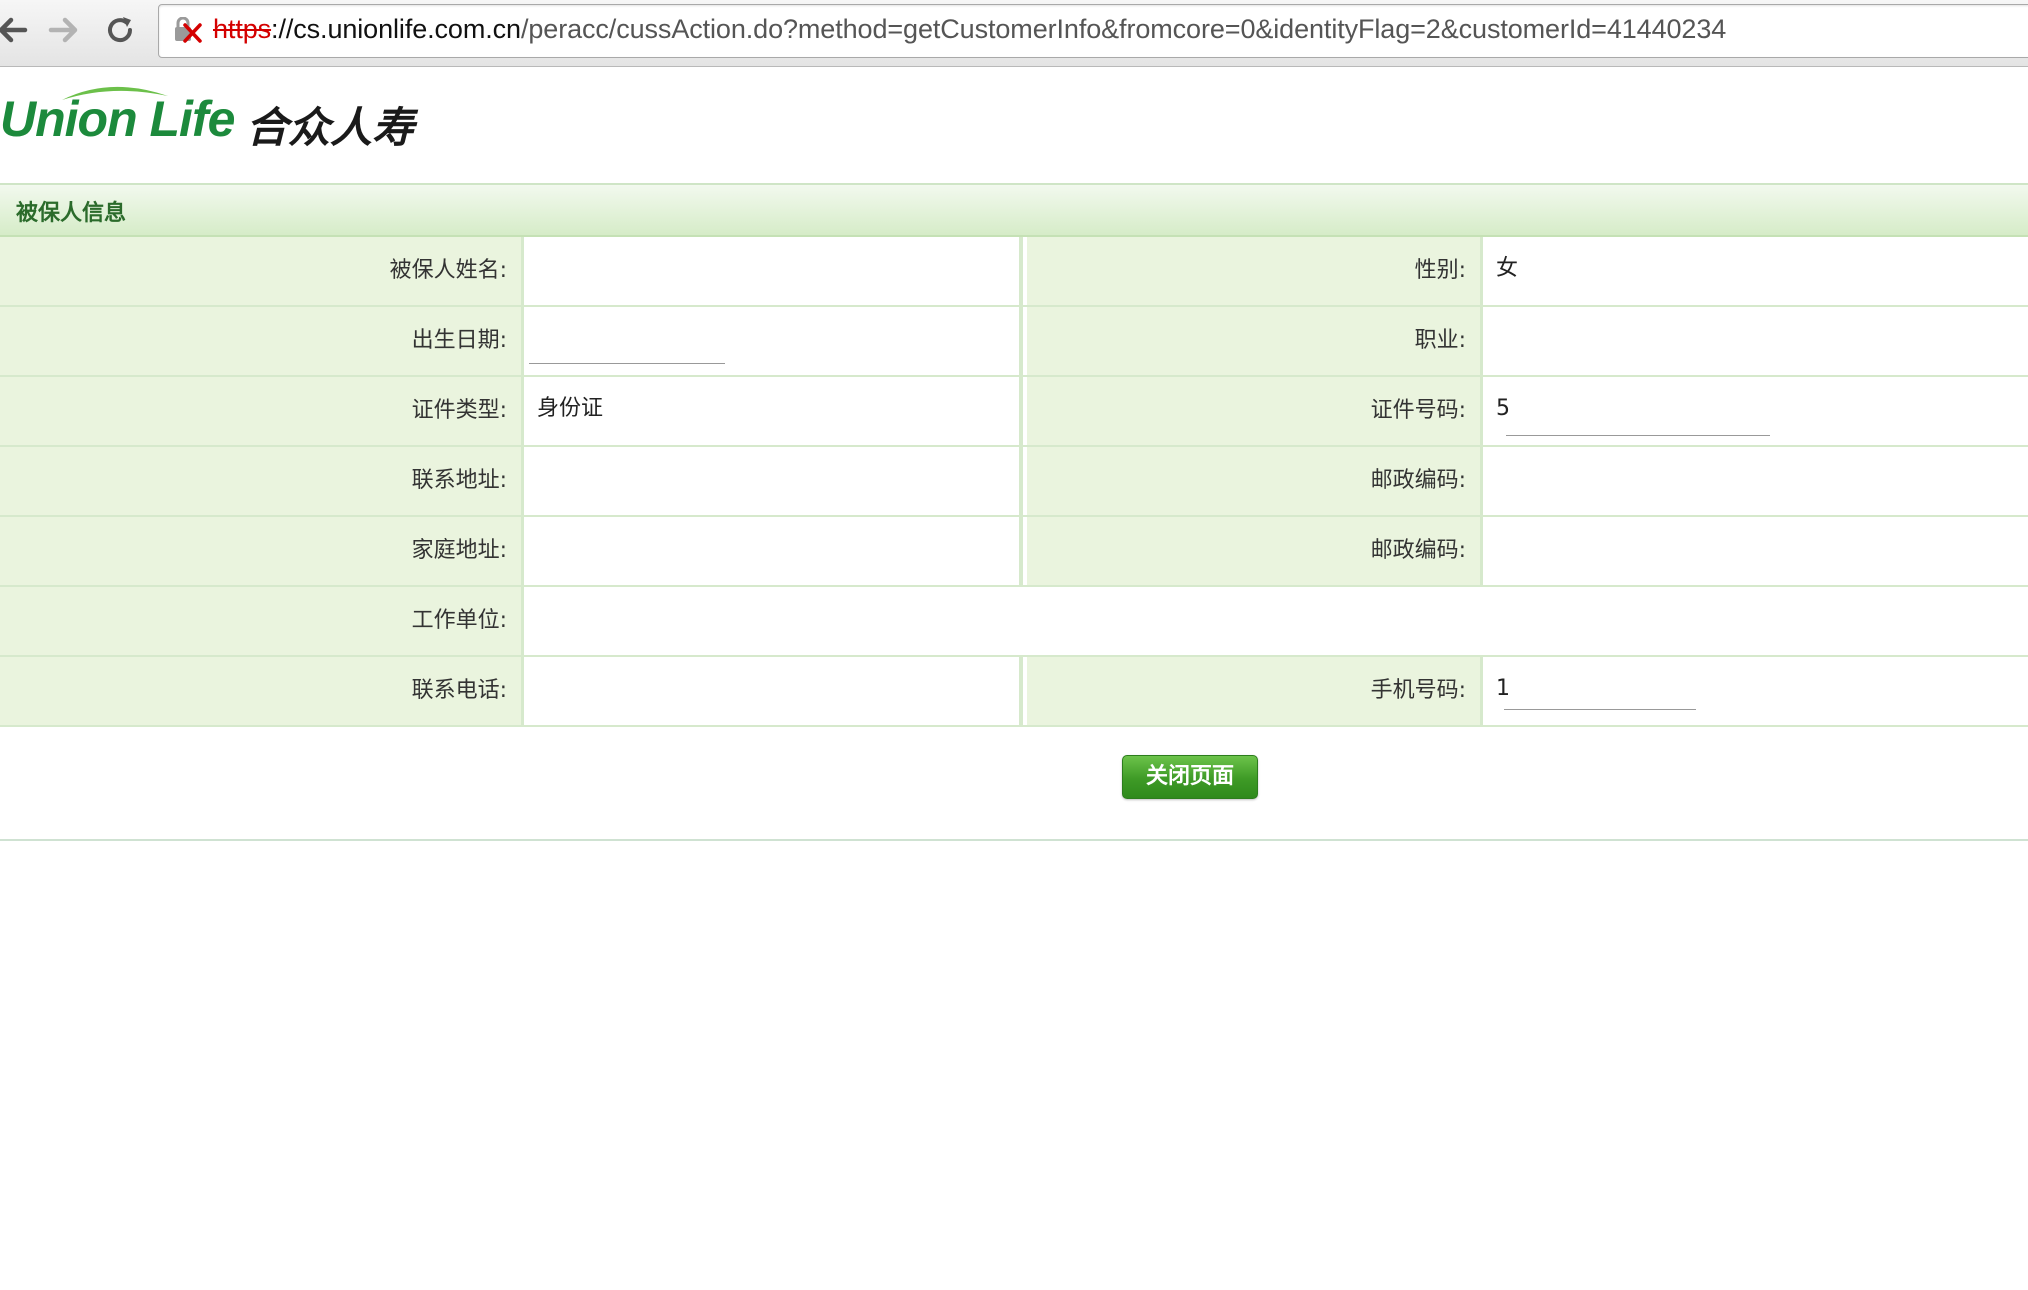  I want to click on forward-button, so click(64, 30).